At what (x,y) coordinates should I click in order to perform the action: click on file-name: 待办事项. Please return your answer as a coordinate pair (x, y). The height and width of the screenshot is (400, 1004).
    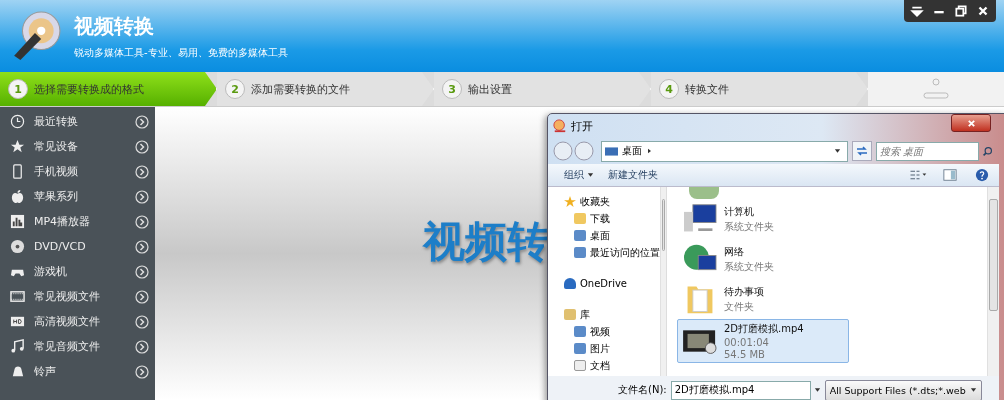
    Looking at the image, I should click on (744, 291).